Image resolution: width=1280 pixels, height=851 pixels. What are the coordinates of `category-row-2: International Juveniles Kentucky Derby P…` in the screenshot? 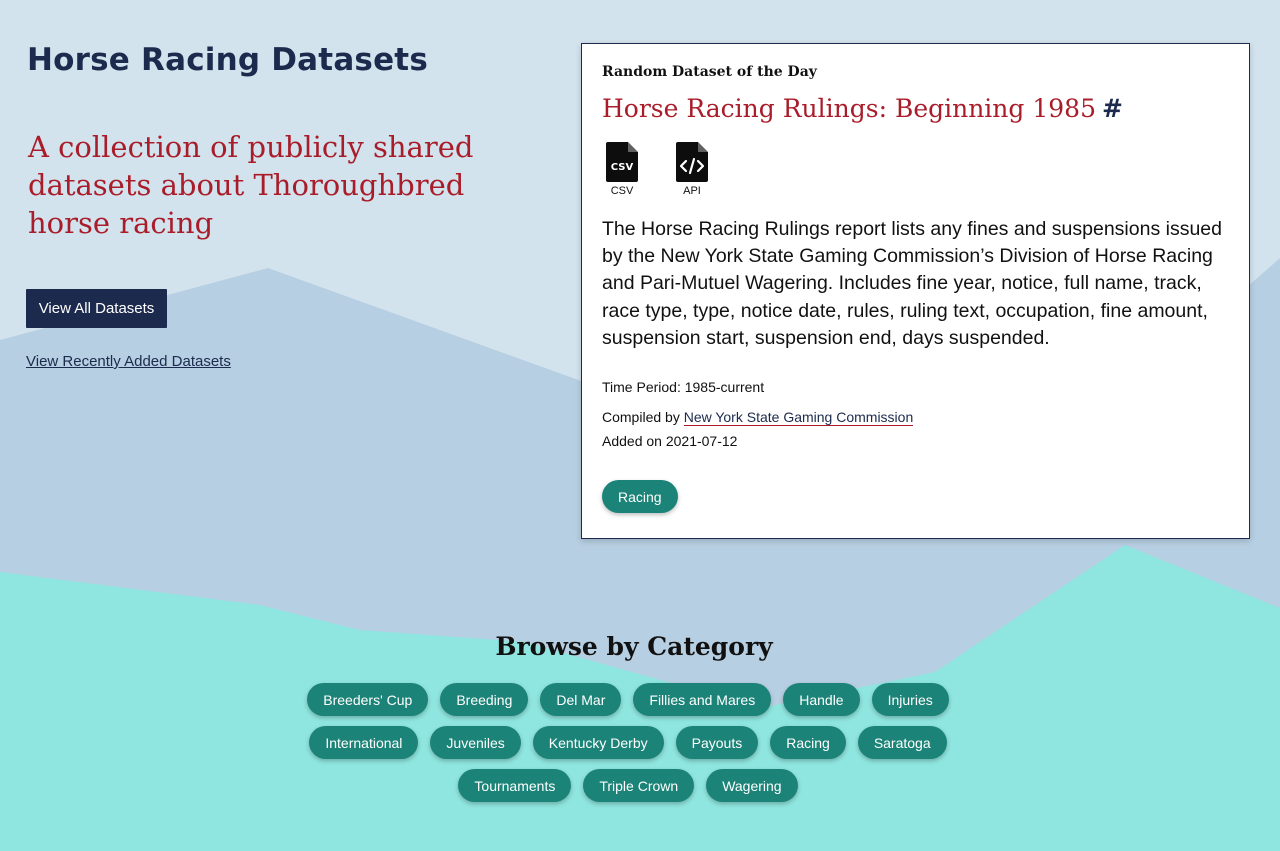 It's located at (628, 742).